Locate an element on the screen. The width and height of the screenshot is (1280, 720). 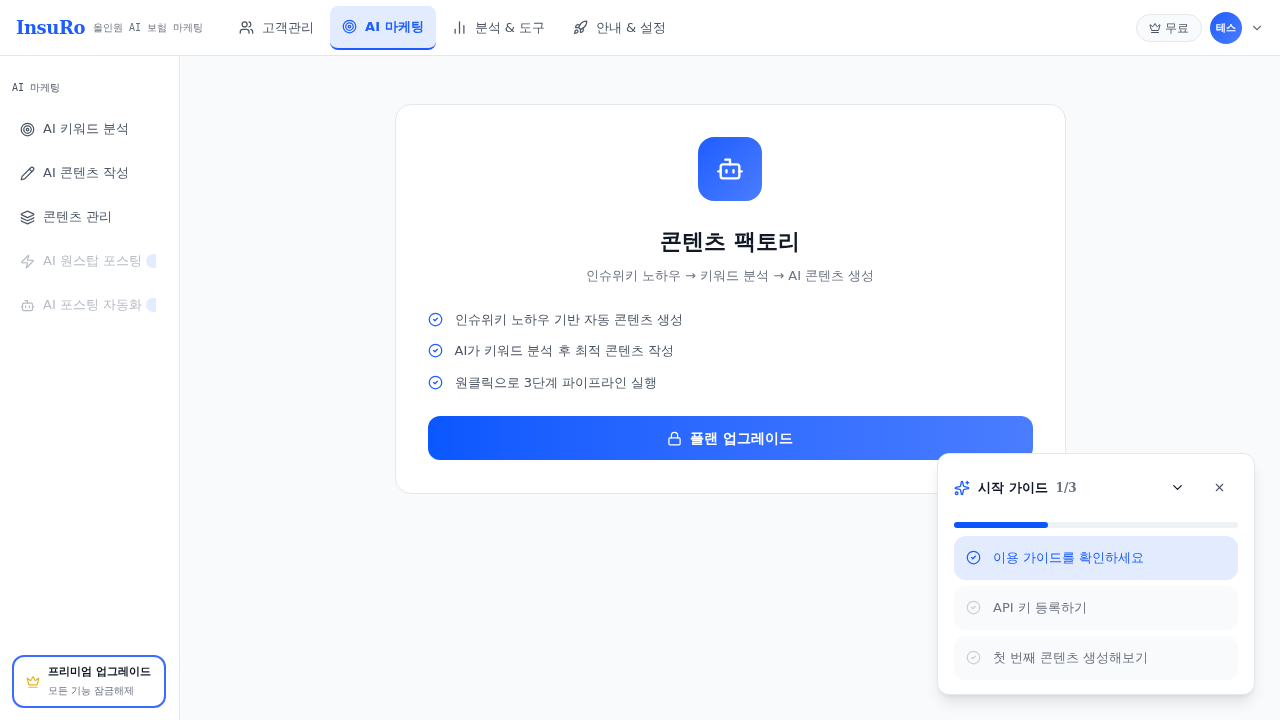
pencil-icon is located at coordinates (27, 173).